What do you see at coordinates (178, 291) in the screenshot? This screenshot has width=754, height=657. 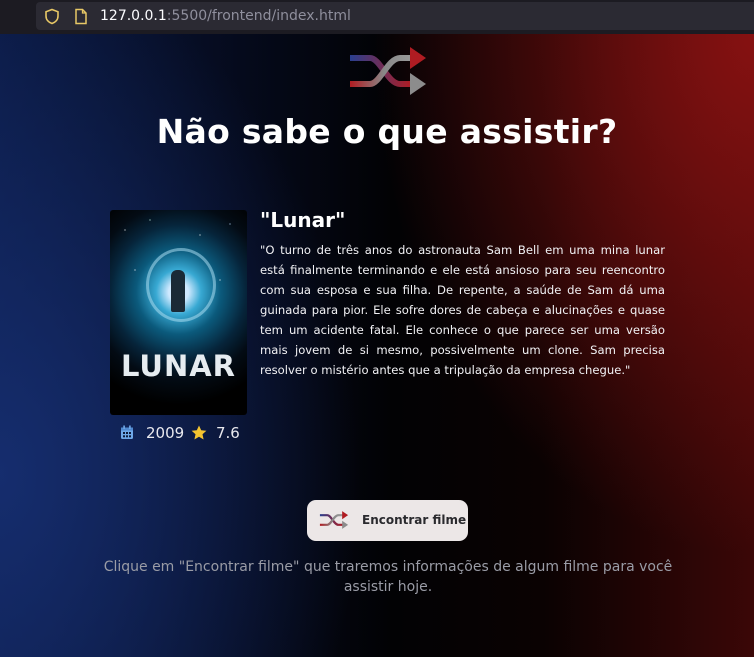 I see `poster-astronaut` at bounding box center [178, 291].